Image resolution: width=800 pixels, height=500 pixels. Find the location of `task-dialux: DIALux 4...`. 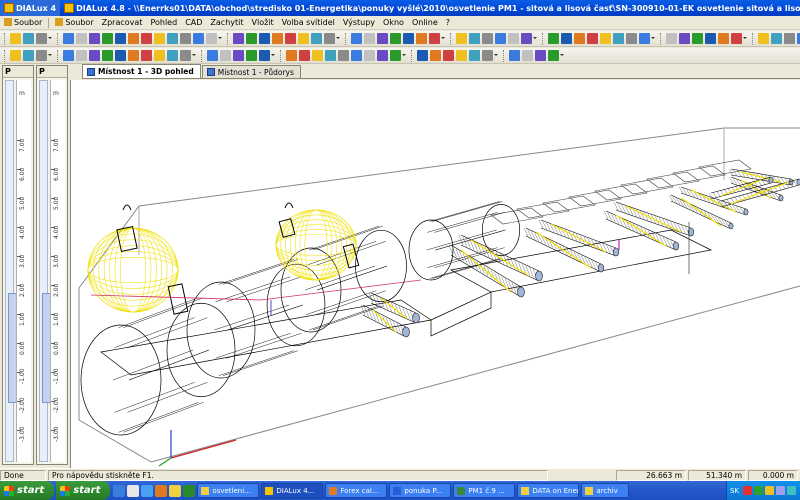

task-dialux: DIALux 4... is located at coordinates (292, 490).